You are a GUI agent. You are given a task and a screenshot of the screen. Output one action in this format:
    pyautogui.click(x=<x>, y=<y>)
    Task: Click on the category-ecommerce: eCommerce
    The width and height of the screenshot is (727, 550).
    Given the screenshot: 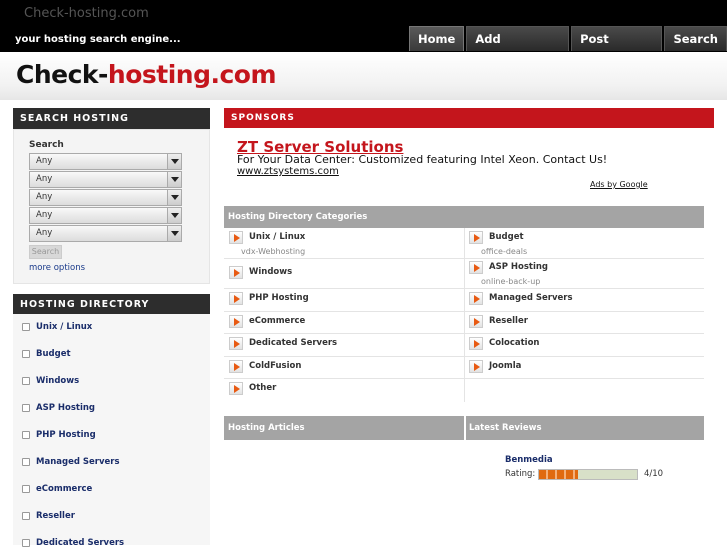 What is the action you would take?
    pyautogui.click(x=267, y=321)
    